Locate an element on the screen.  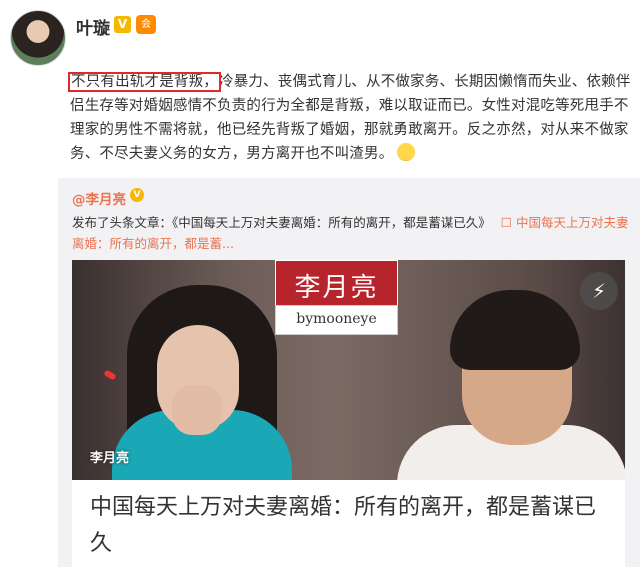
member-icon: 会 is located at coordinates (146, 24).